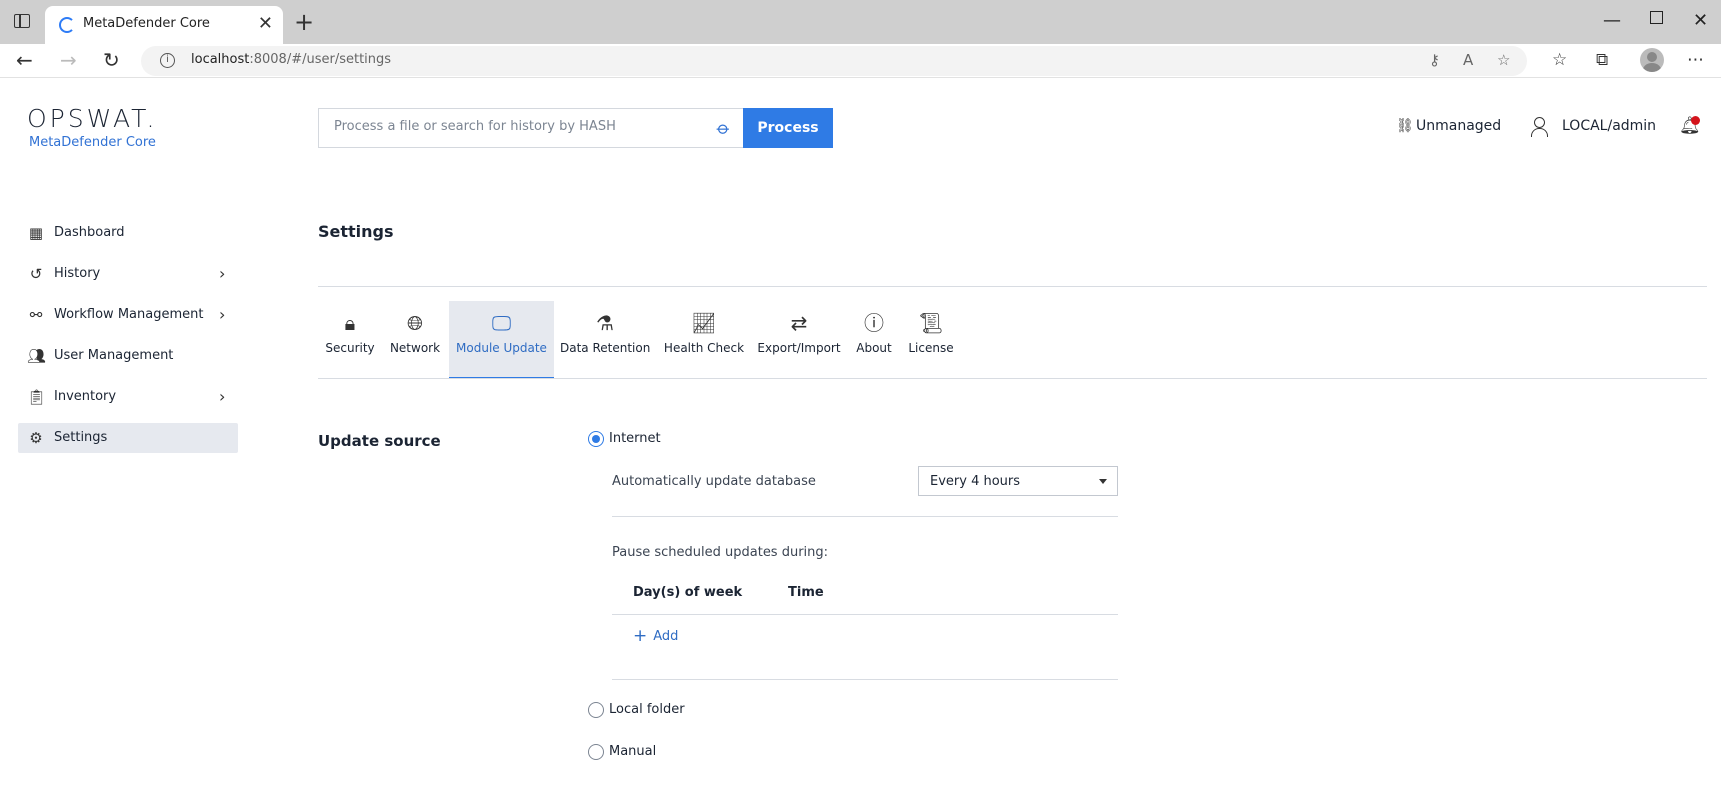  Describe the element at coordinates (874, 323) in the screenshot. I see `info-circle-icon: ⓘ` at that location.